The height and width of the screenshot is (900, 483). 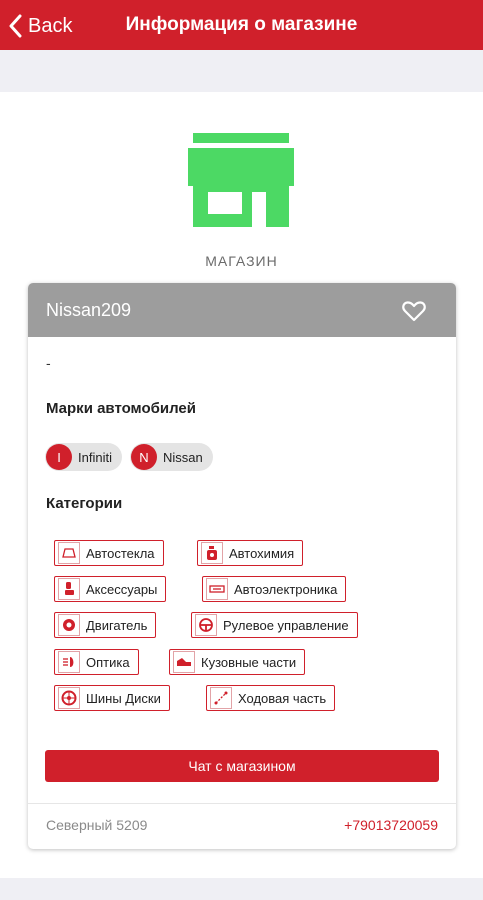 I want to click on storefront-icon, so click(x=241, y=180).